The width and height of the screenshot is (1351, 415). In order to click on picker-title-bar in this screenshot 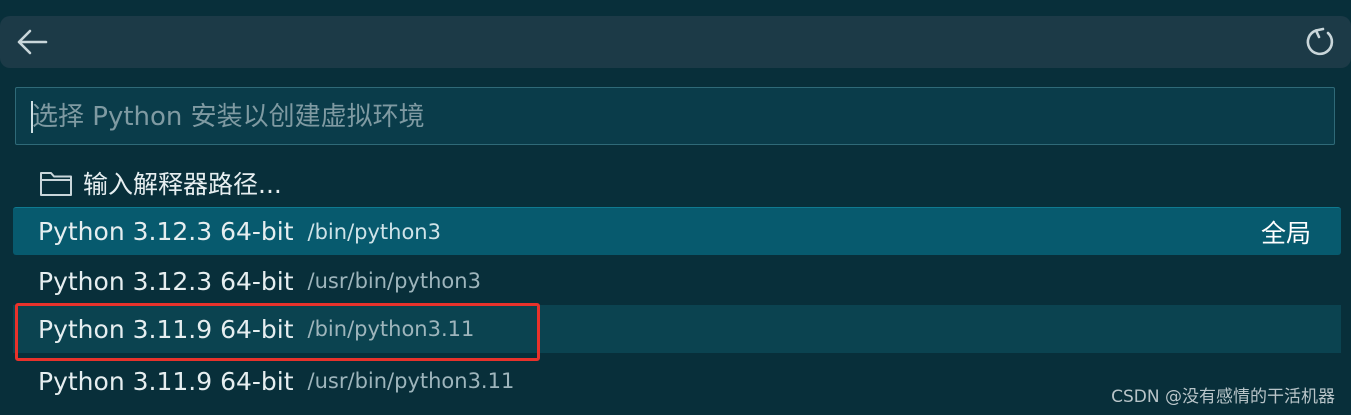, I will do `click(675, 42)`.